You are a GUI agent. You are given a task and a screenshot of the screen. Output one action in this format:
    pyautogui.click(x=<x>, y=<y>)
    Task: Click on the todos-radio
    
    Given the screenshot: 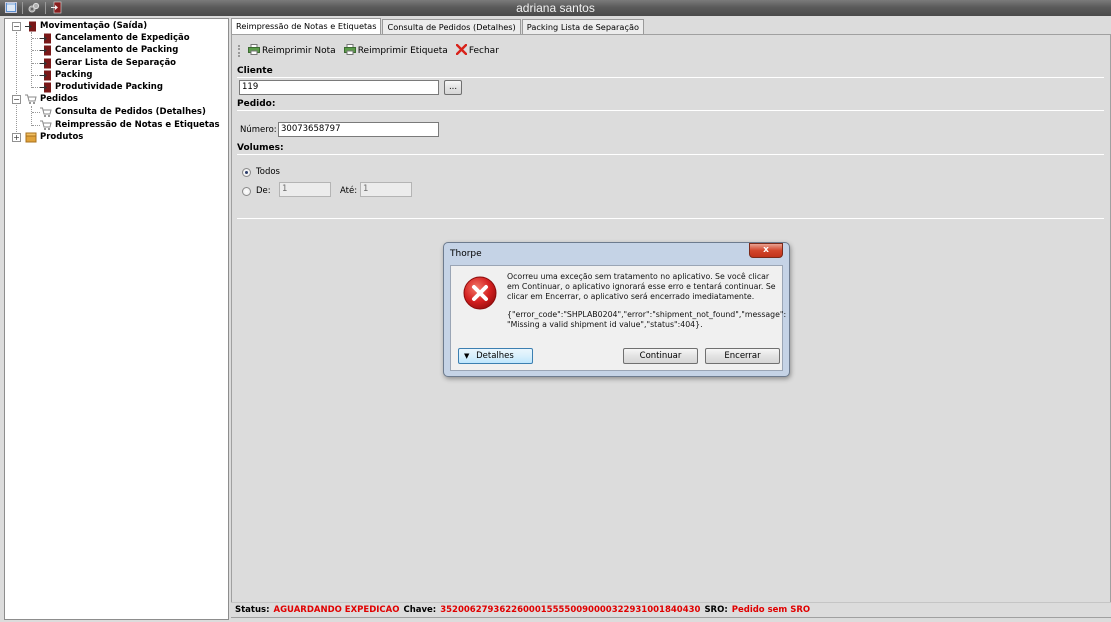 What is the action you would take?
    pyautogui.click(x=246, y=172)
    